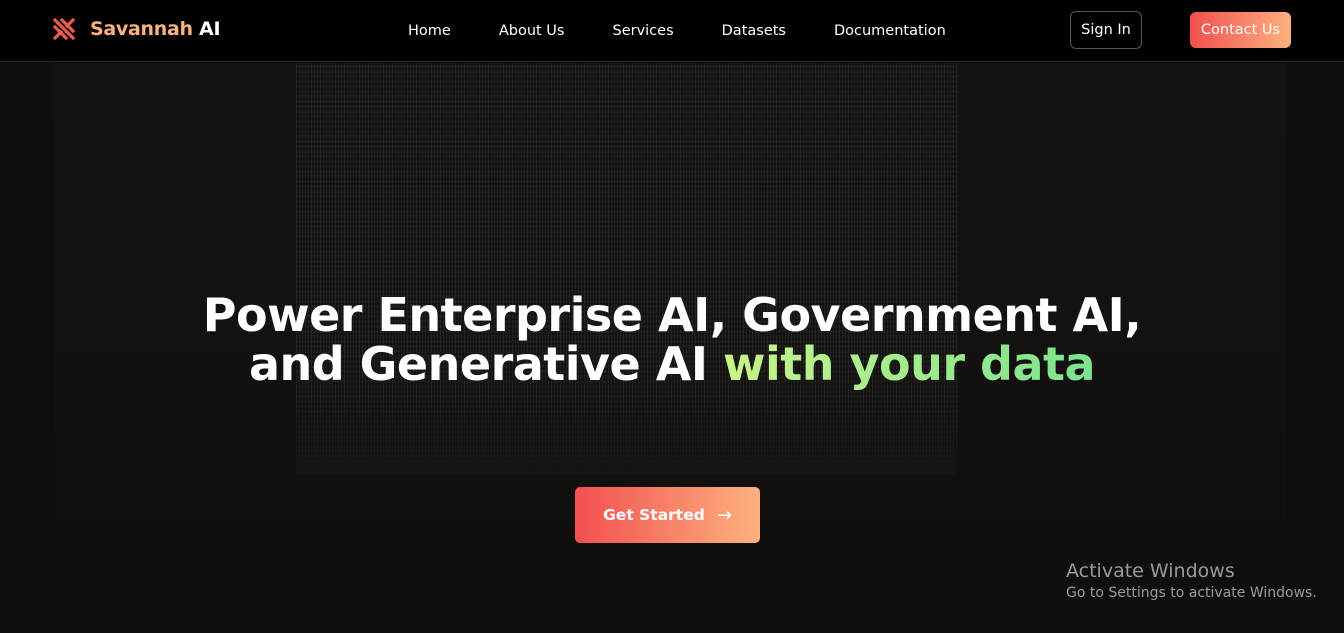  I want to click on nav-link-about-us: About Us, so click(532, 31).